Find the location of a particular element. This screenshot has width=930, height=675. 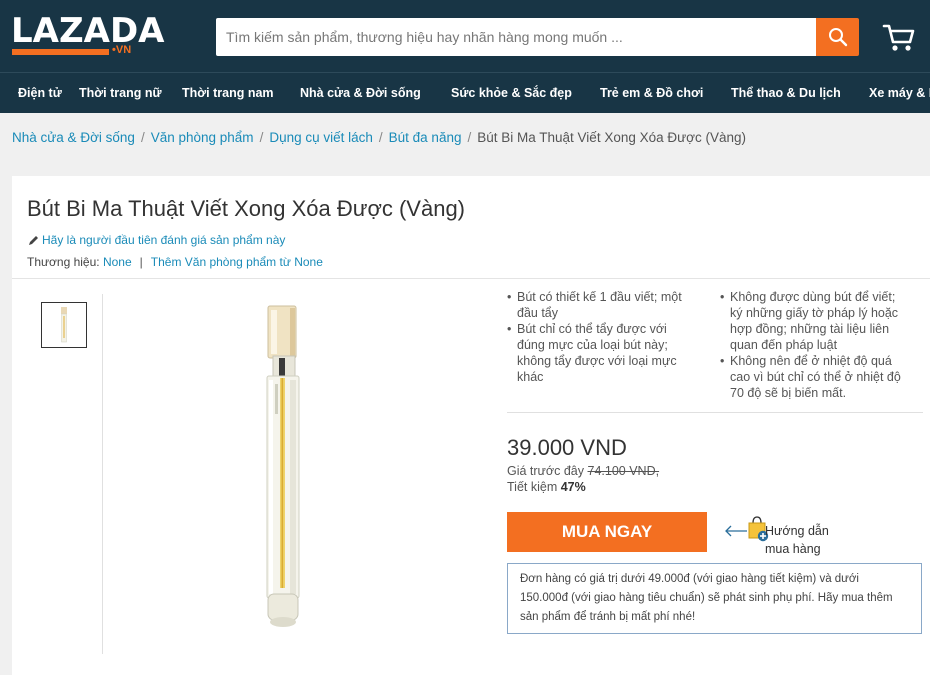

breadcrumb-link: Nhà cửa & Đời sống is located at coordinates (73, 137).